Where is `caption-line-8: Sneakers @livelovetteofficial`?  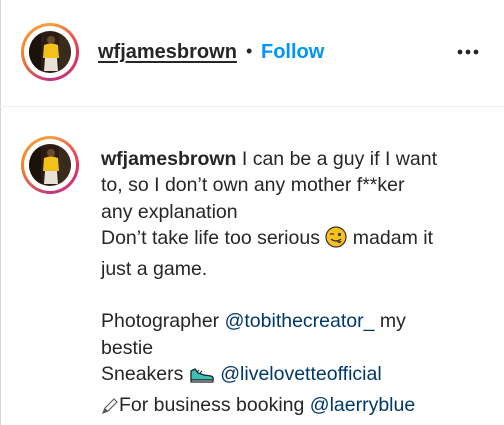 caption-line-8: Sneakers @livelovetteofficial is located at coordinates (296, 376).